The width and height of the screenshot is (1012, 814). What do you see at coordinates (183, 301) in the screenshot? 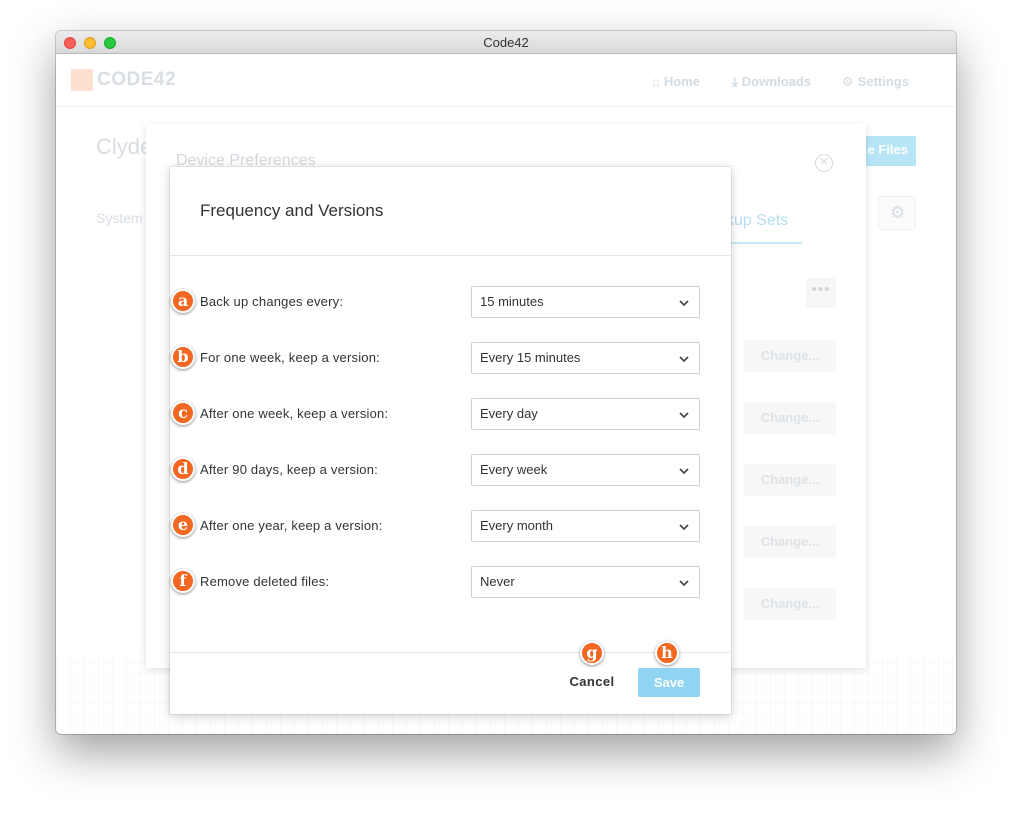
I see `callout-marker-a: a` at bounding box center [183, 301].